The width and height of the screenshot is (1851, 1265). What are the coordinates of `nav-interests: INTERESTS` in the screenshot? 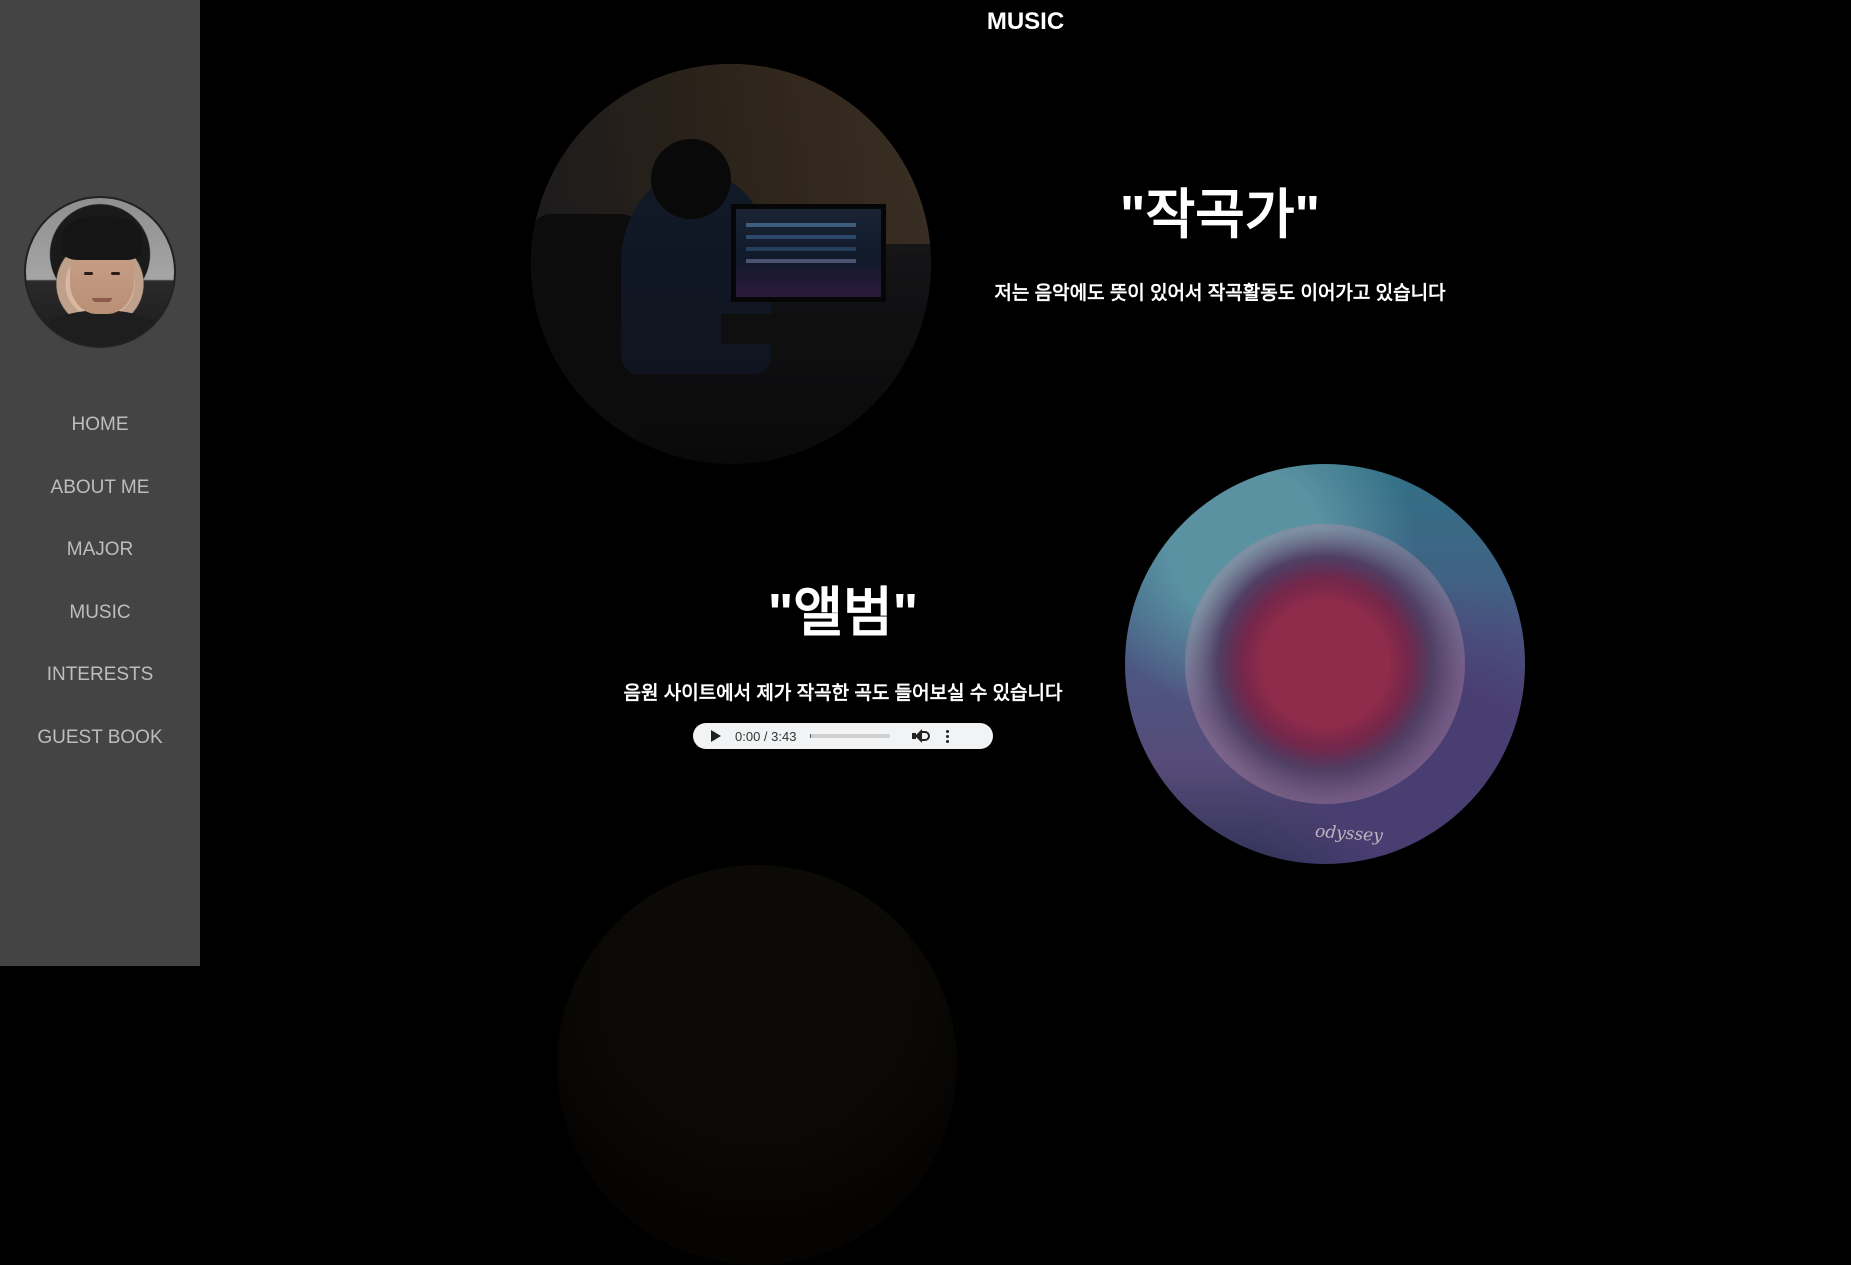 It's located at (100, 681).